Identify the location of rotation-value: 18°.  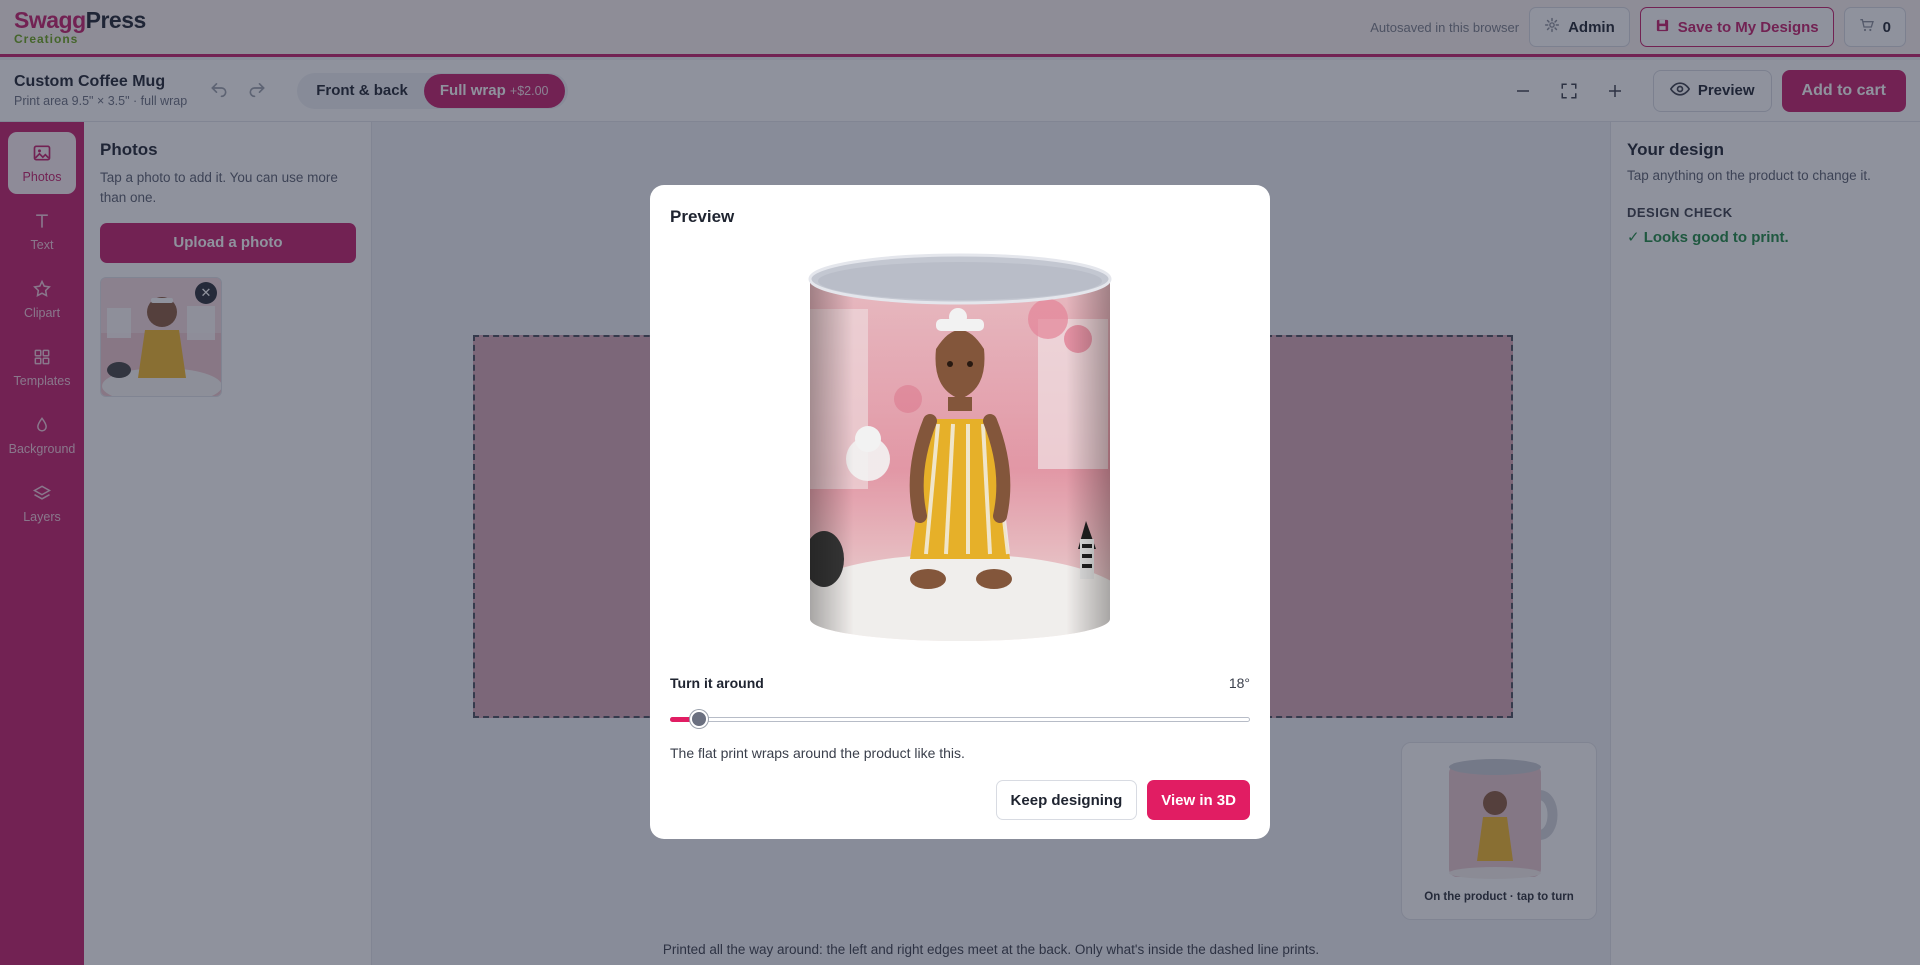
(1239, 683).